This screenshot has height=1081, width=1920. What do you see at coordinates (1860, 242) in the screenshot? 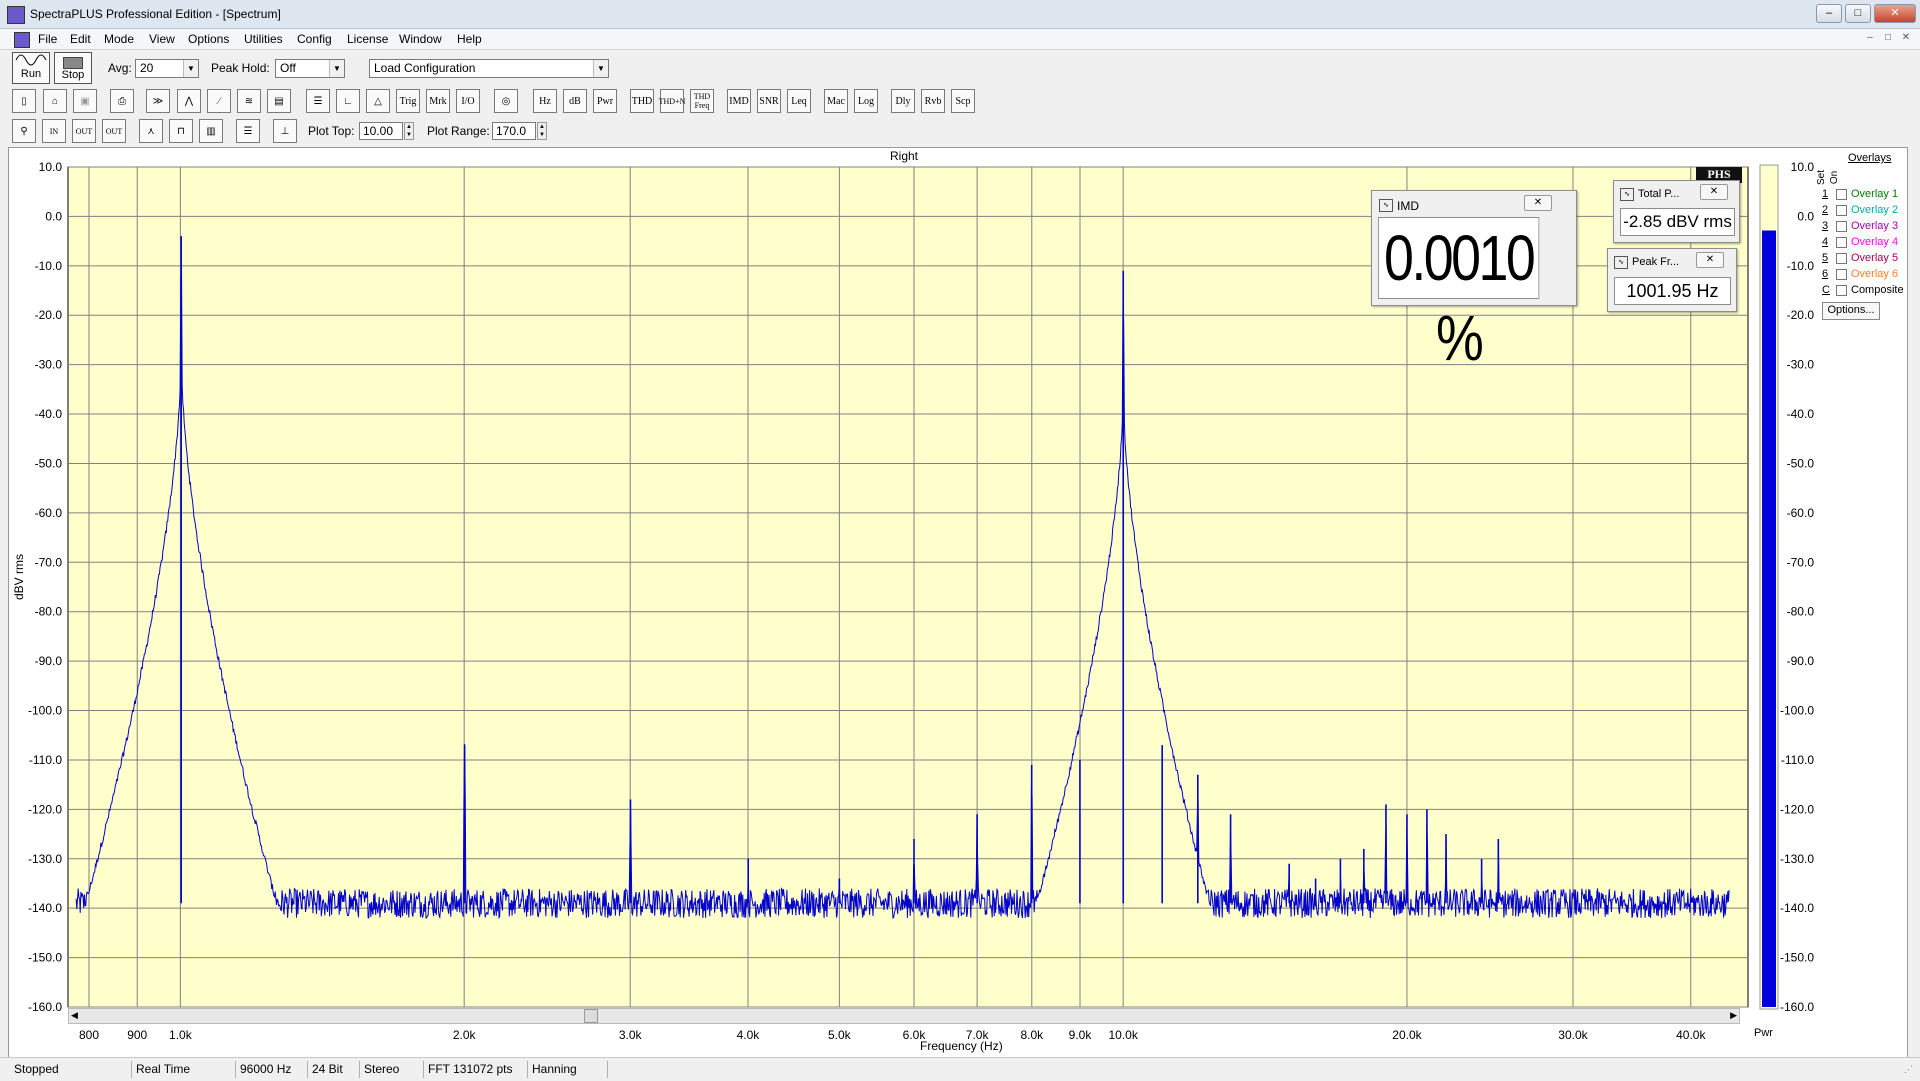
I see `overlay-item: 4 Overlay 4` at bounding box center [1860, 242].